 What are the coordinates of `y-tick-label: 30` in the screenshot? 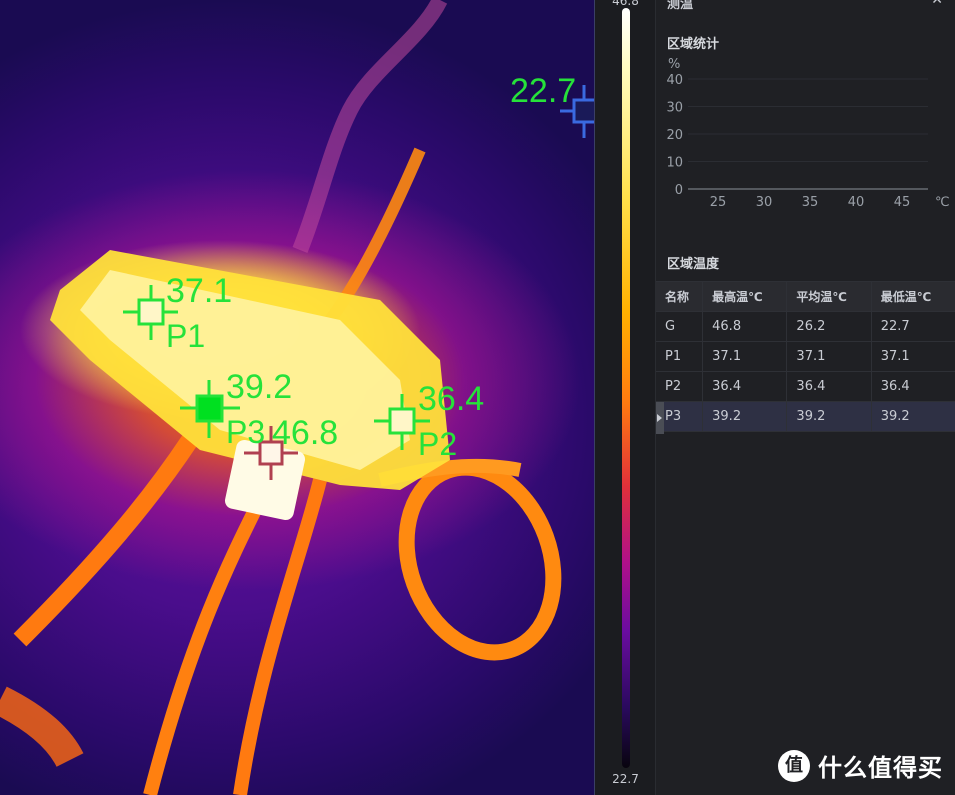 It's located at (674, 108).